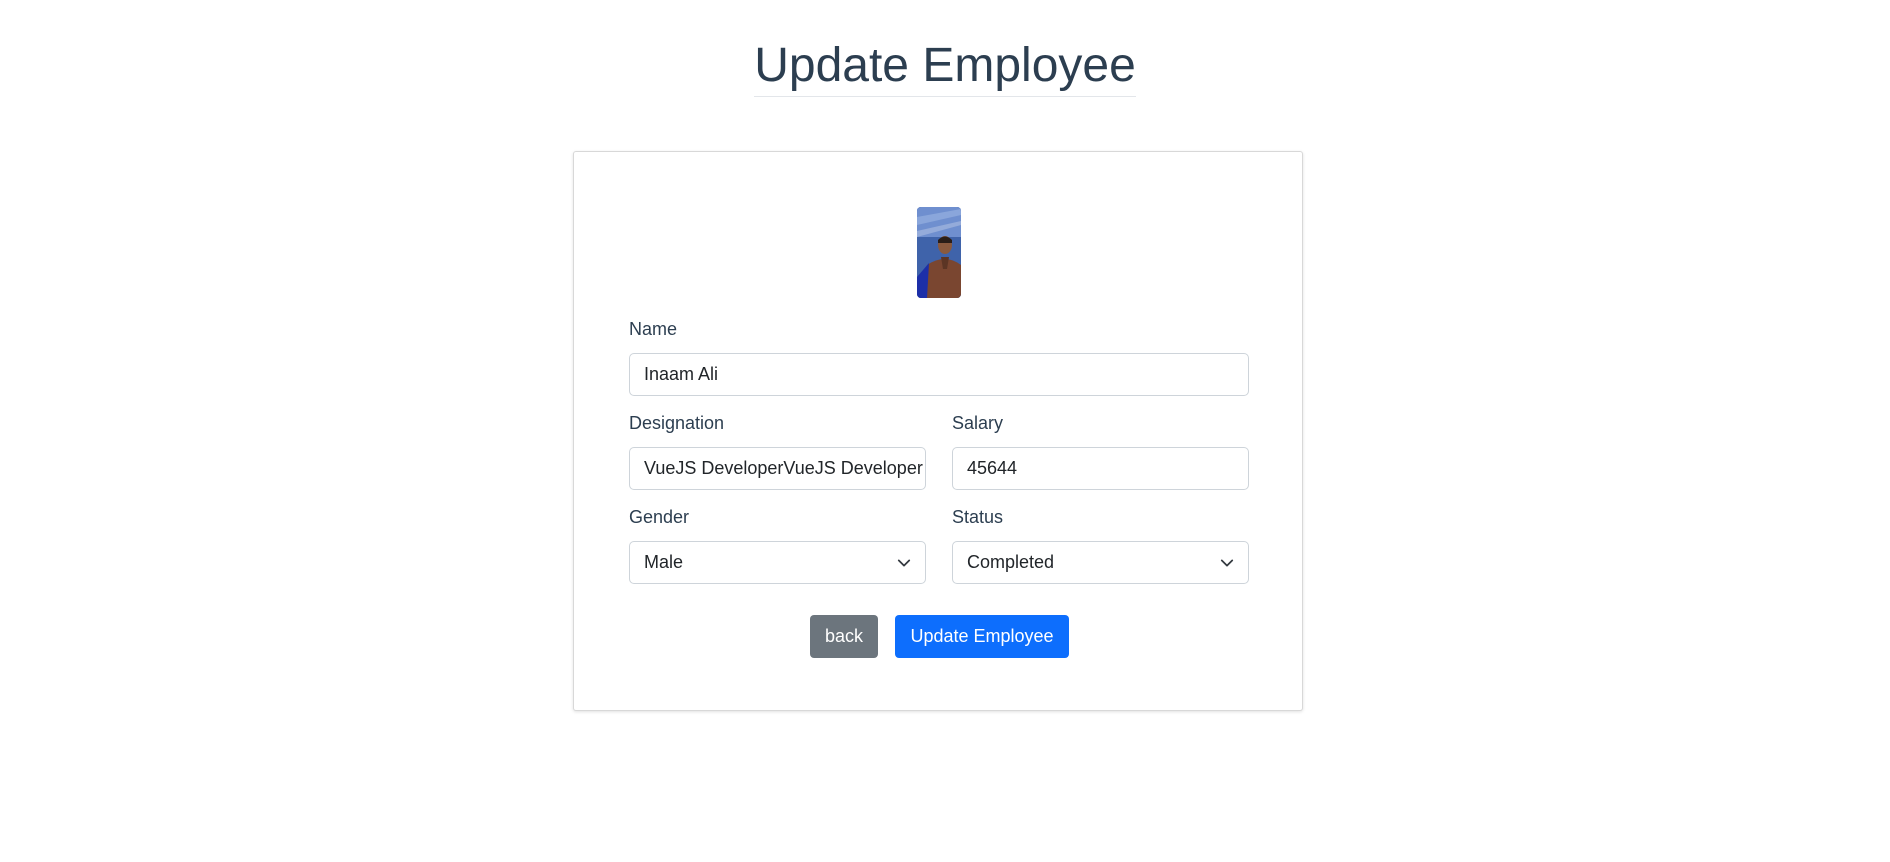 This screenshot has height=862, width=1890. Describe the element at coordinates (664, 562) in the screenshot. I see `gender-selected-value: Male` at that location.